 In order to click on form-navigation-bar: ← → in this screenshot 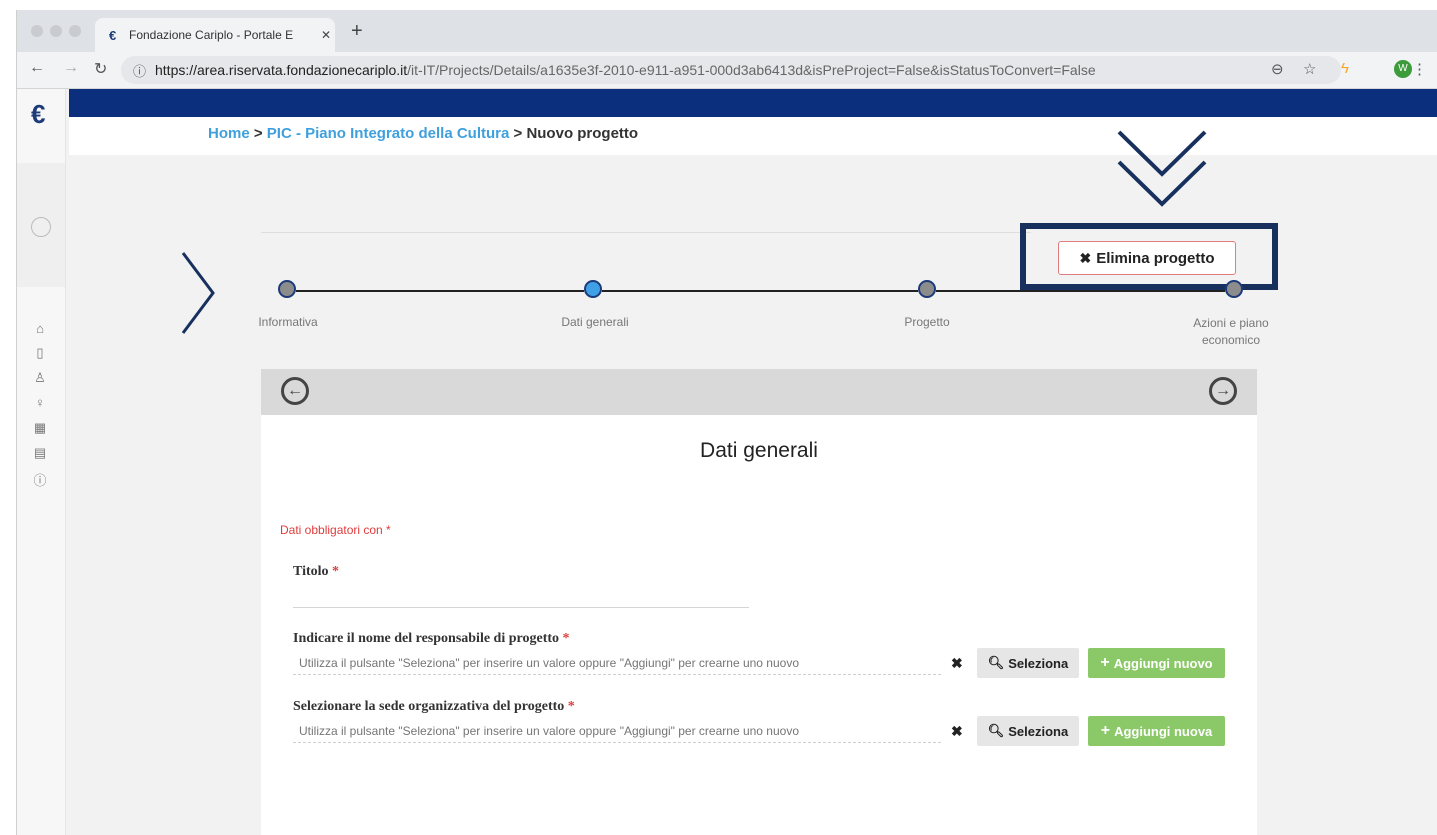, I will do `click(759, 392)`.